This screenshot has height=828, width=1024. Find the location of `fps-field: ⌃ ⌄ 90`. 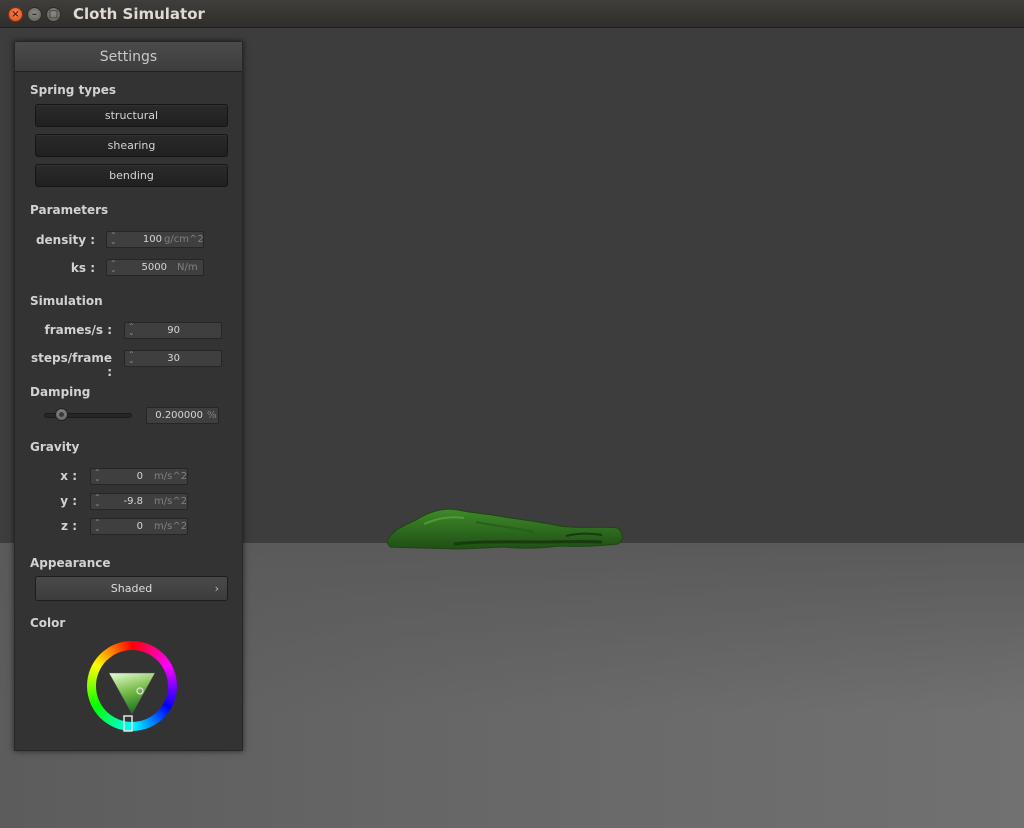

fps-field: ⌃ ⌄ 90 is located at coordinates (173, 330).